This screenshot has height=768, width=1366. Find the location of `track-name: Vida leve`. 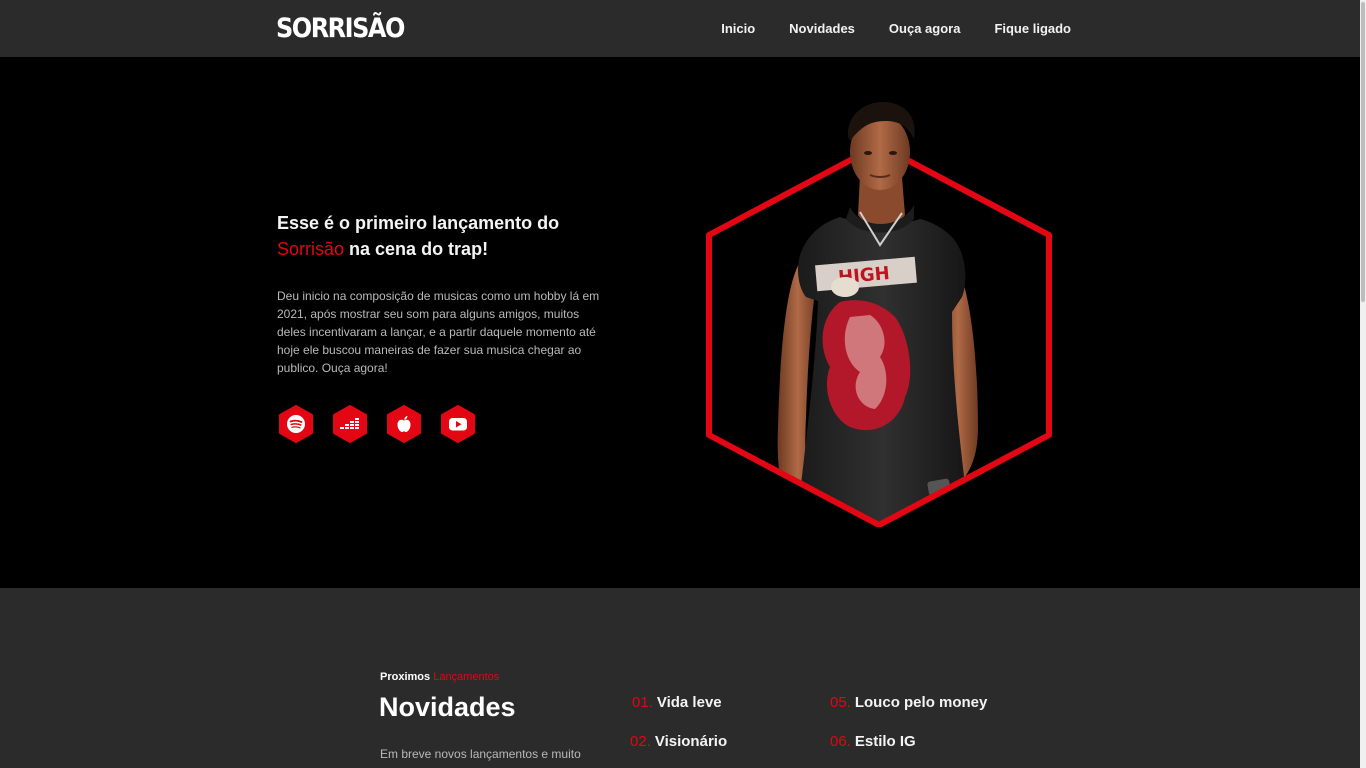

track-name: Vida leve is located at coordinates (689, 702).